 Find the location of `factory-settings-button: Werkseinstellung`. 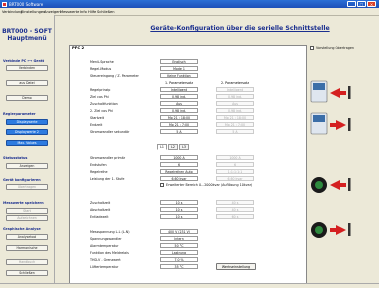

factory-settings-button: Werkseinstellung is located at coordinates (236, 266).